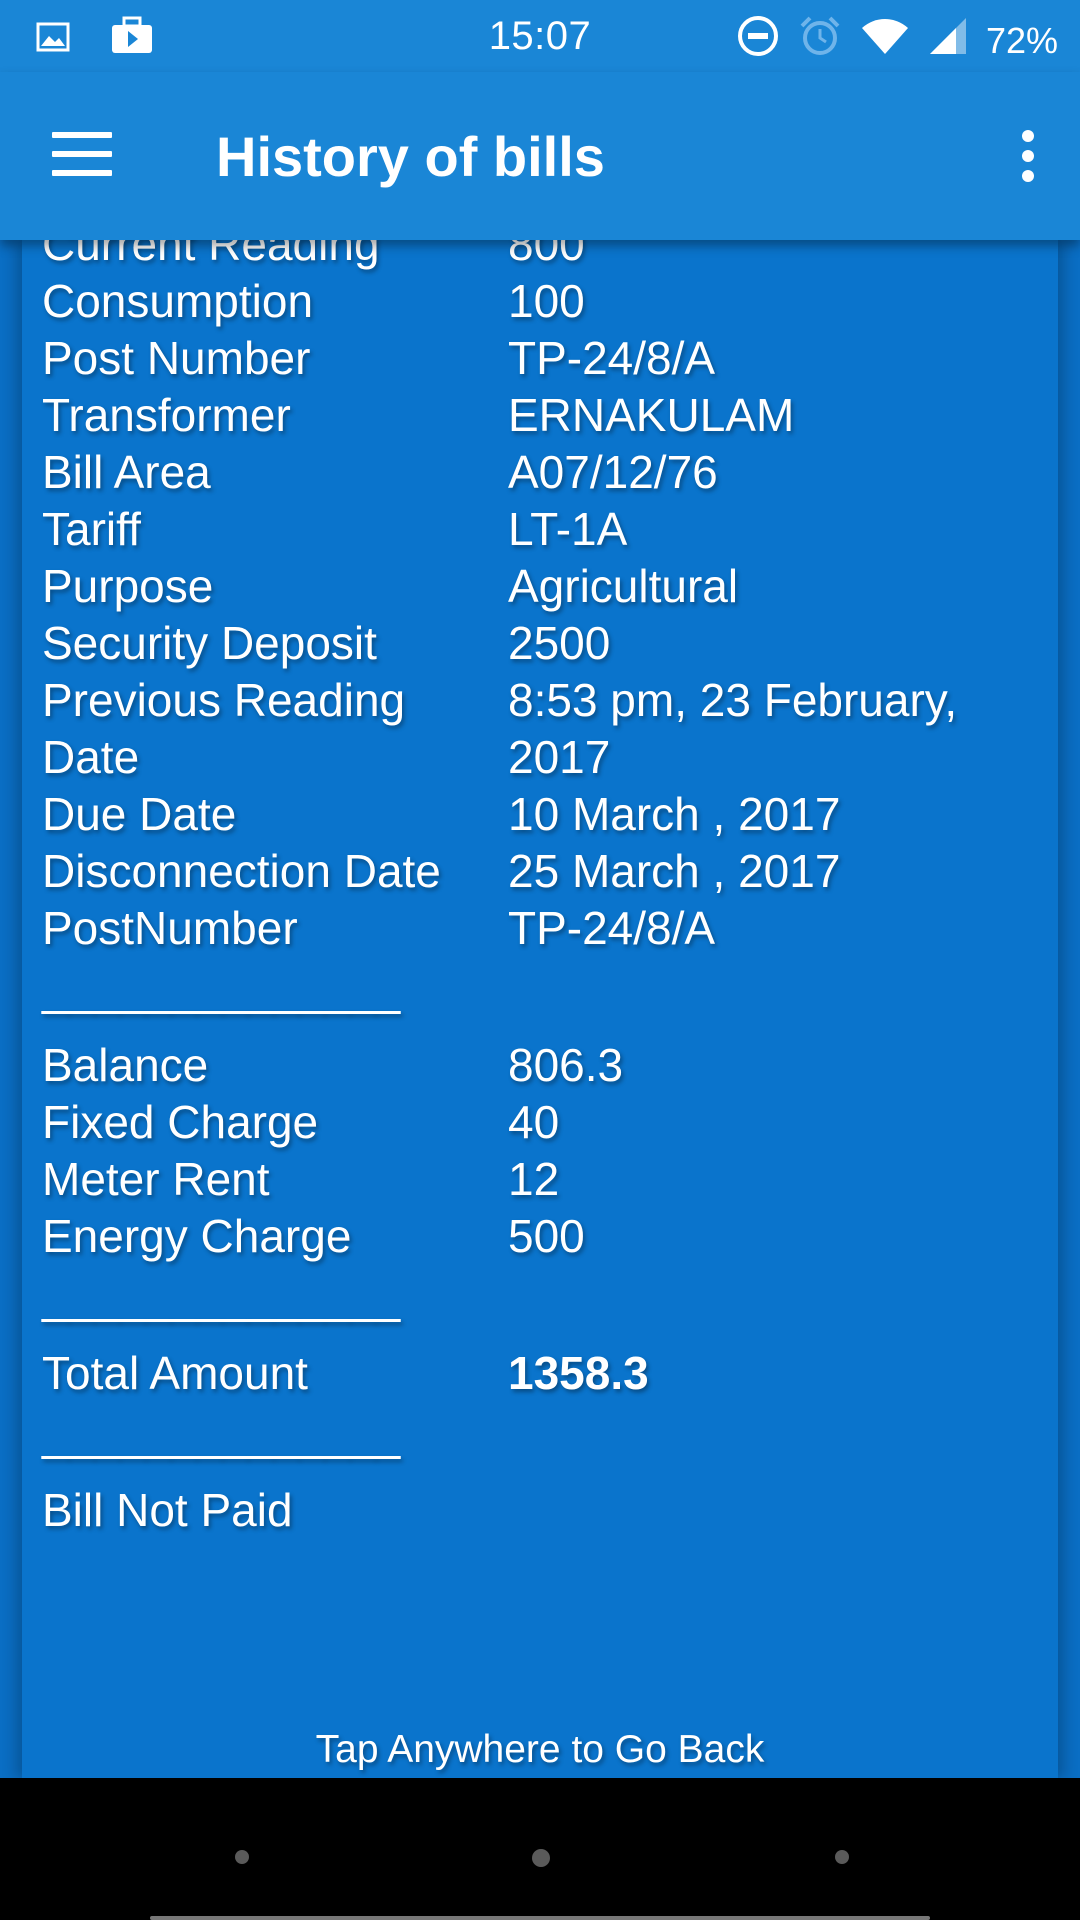 The width and height of the screenshot is (1080, 1920). What do you see at coordinates (224, 728) in the screenshot?
I see `detail-label: Previous Reading Date` at bounding box center [224, 728].